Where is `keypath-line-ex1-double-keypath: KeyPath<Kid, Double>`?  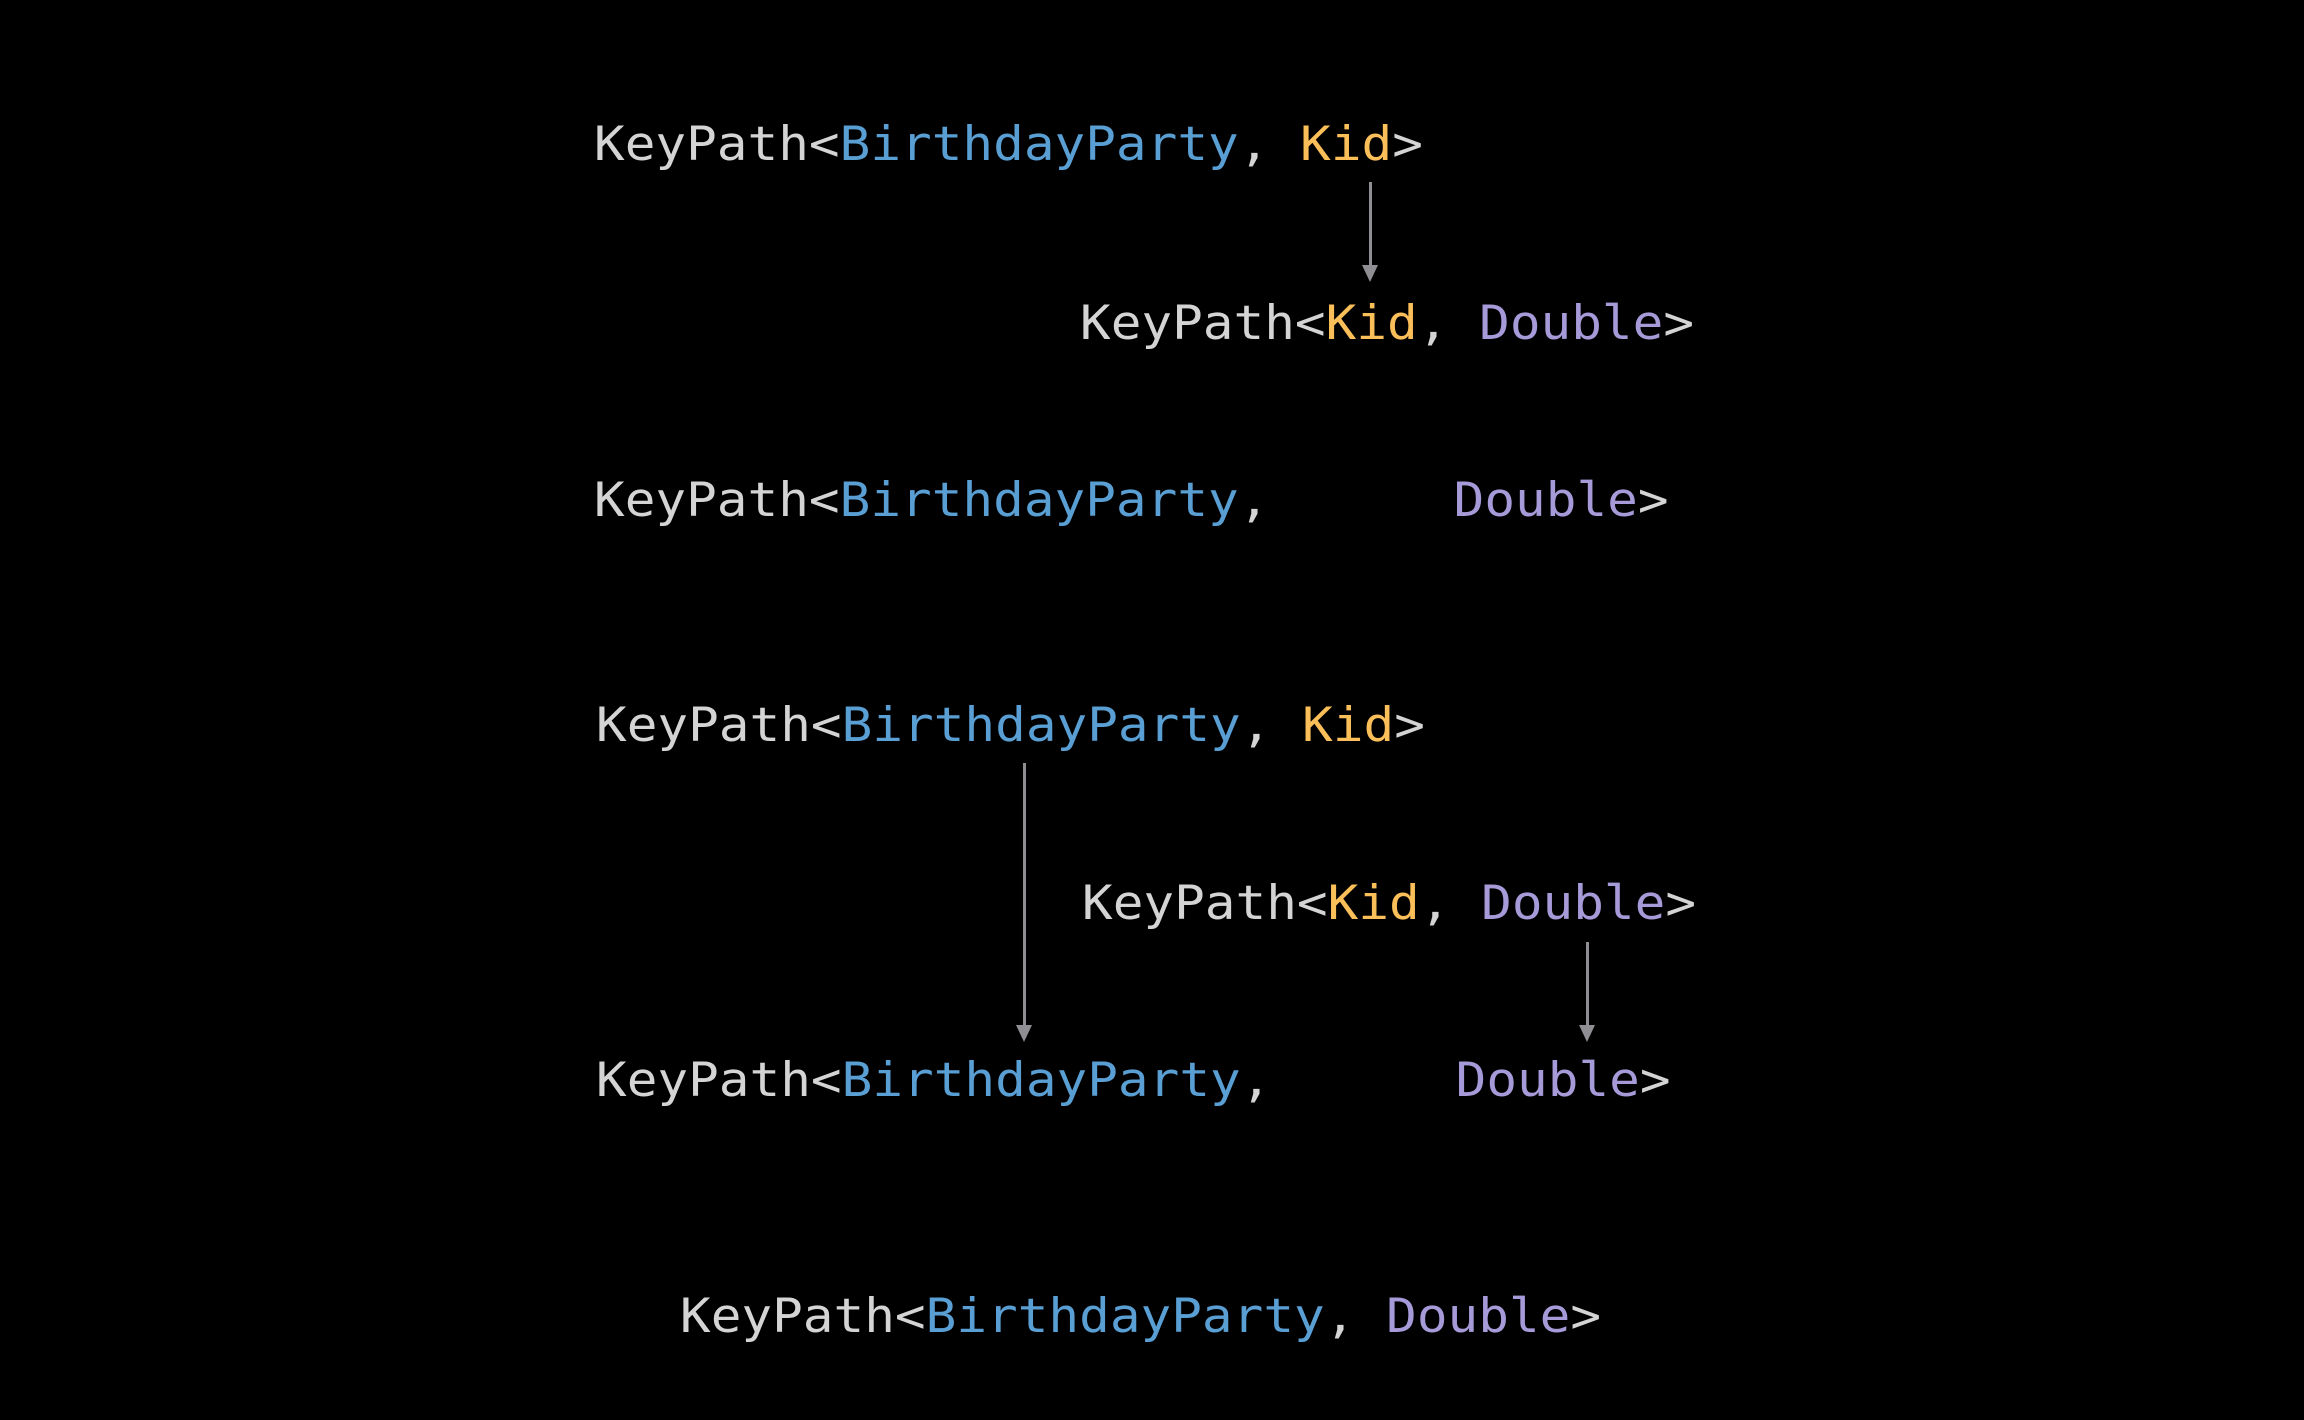 keypath-line-ex1-double-keypath: KeyPath<Kid, Double> is located at coordinates (1387, 323).